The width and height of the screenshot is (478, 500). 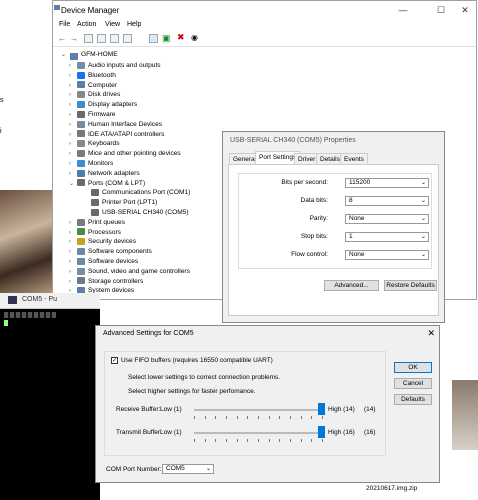 What do you see at coordinates (410, 285) in the screenshot?
I see `restore-defaults-button: Restore Defaults` at bounding box center [410, 285].